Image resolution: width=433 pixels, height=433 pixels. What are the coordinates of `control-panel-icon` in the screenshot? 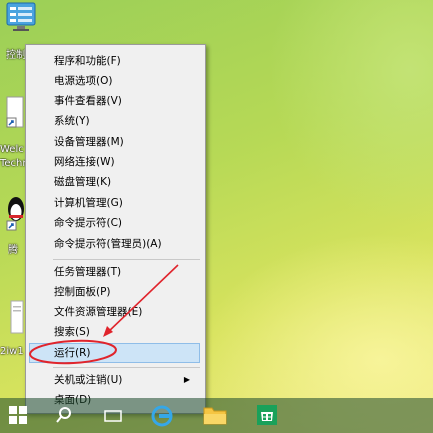 It's located at (21, 17).